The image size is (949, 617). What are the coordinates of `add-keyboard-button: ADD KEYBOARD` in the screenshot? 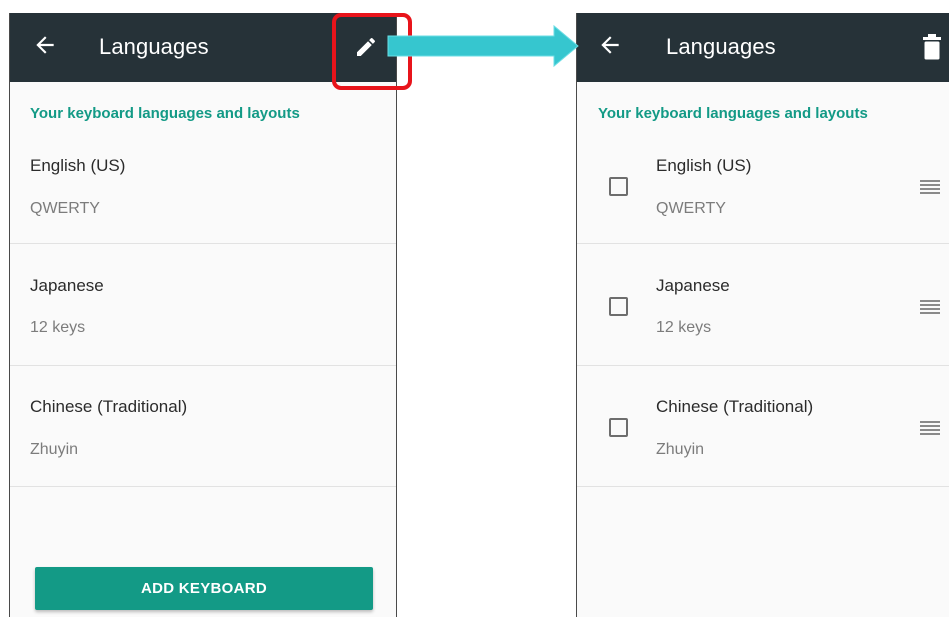 It's located at (204, 588).